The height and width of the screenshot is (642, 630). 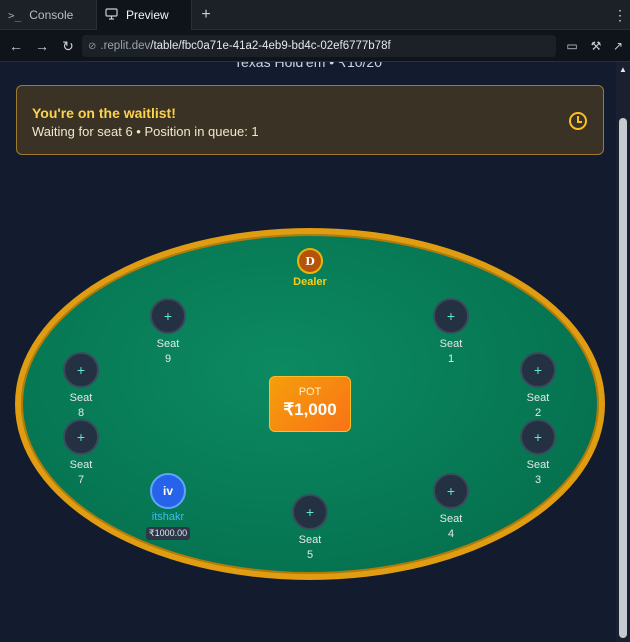 I want to click on player-stack: ₹1000.00, so click(x=168, y=533).